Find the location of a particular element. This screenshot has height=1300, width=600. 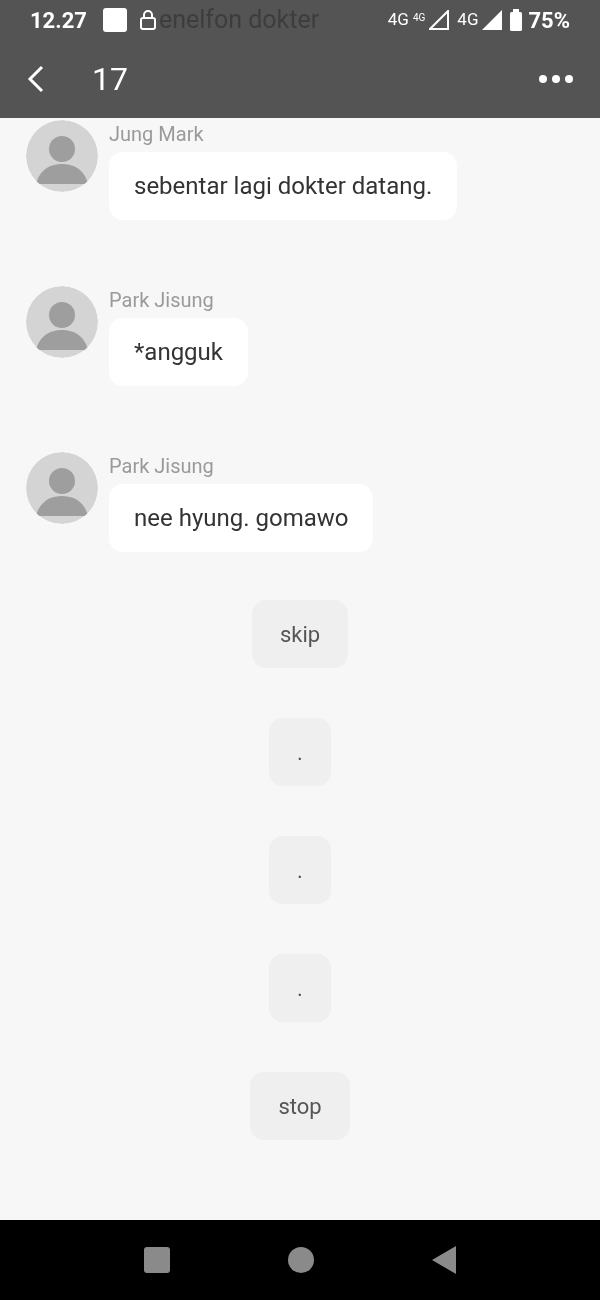

choice-button: skip is located at coordinates (300, 634).